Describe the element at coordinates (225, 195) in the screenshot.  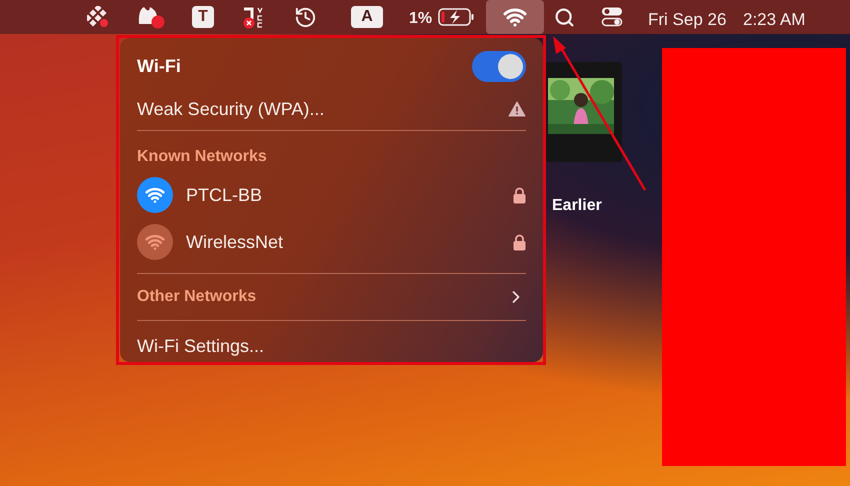
I see `network-name: PTCL-BB` at that location.